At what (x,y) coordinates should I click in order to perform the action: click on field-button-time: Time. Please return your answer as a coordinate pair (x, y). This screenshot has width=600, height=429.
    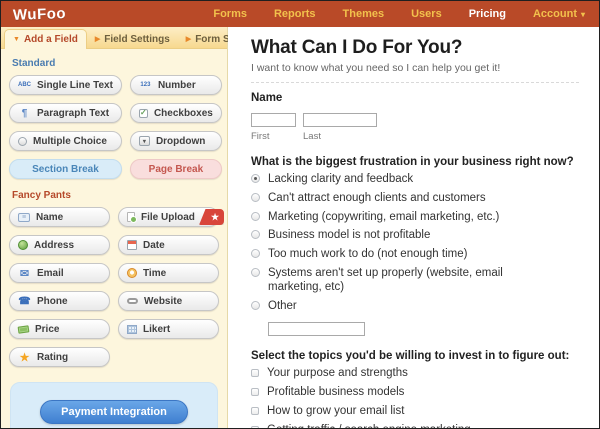
    Looking at the image, I should click on (168, 273).